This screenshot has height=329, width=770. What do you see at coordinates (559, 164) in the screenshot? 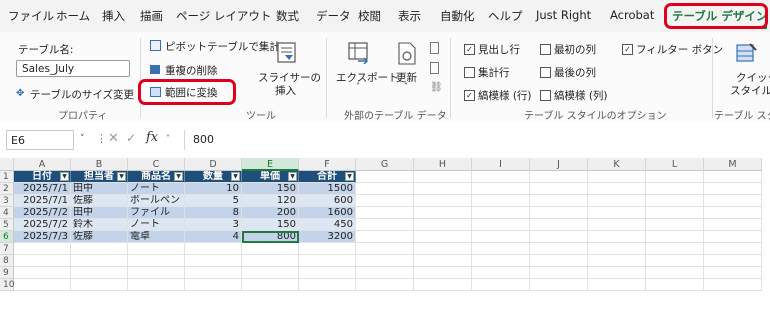
I see `column-header-j: J` at bounding box center [559, 164].